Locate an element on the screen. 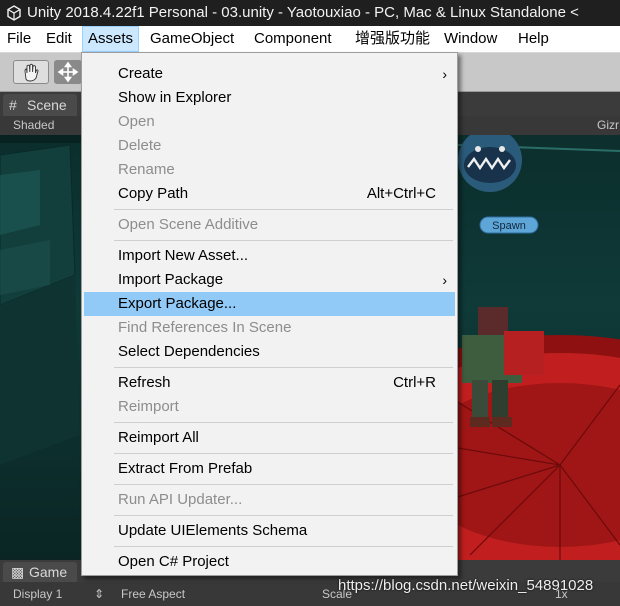  menu-item-update-uielements-schema: Update UIElements Schema is located at coordinates (269, 531).